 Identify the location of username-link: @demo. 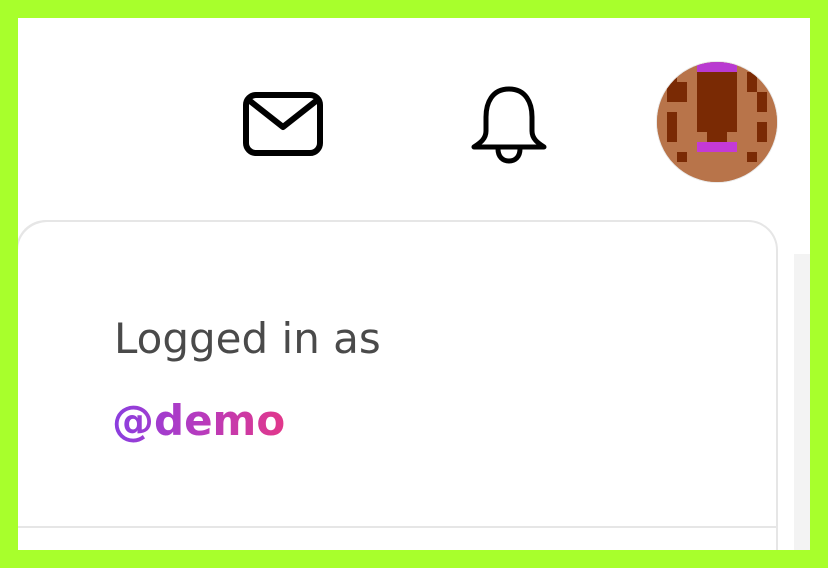
(198, 420).